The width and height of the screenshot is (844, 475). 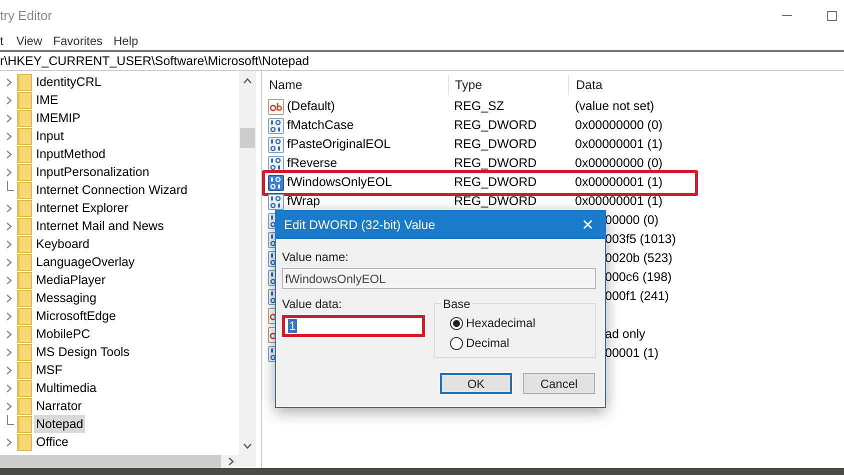 I want to click on address-bar: r\HKEY_CURRENT_USER\Software\Microsoft\Notepad, so click(x=422, y=60).